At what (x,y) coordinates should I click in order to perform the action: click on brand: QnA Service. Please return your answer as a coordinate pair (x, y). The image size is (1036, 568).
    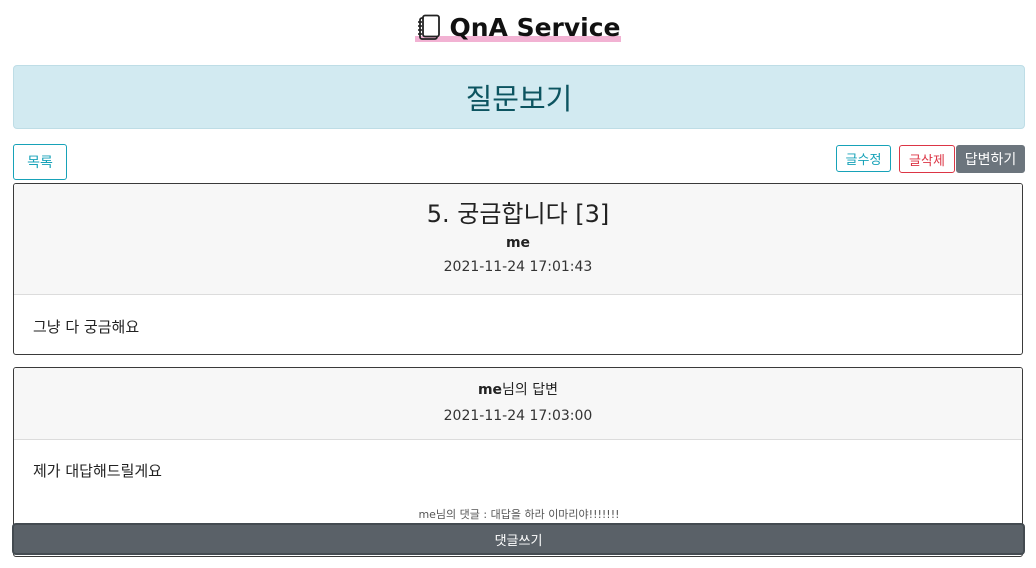
    Looking at the image, I should click on (518, 28).